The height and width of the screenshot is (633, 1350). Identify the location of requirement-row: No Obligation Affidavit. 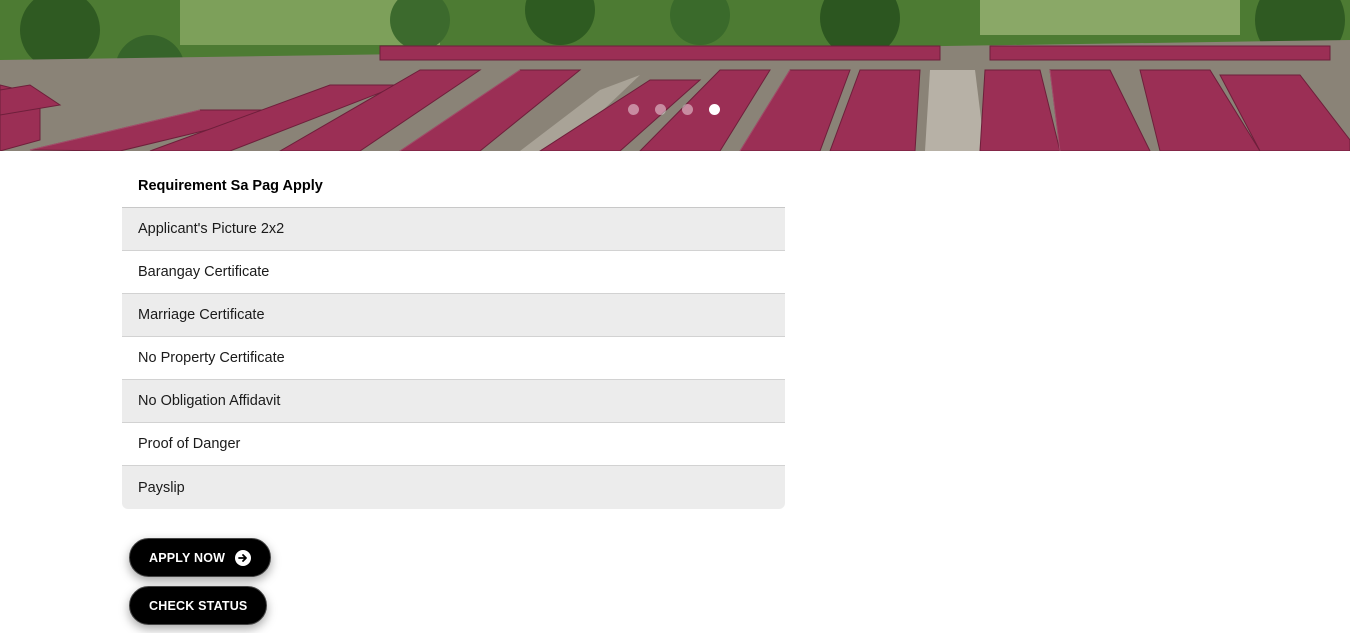
(453, 401).